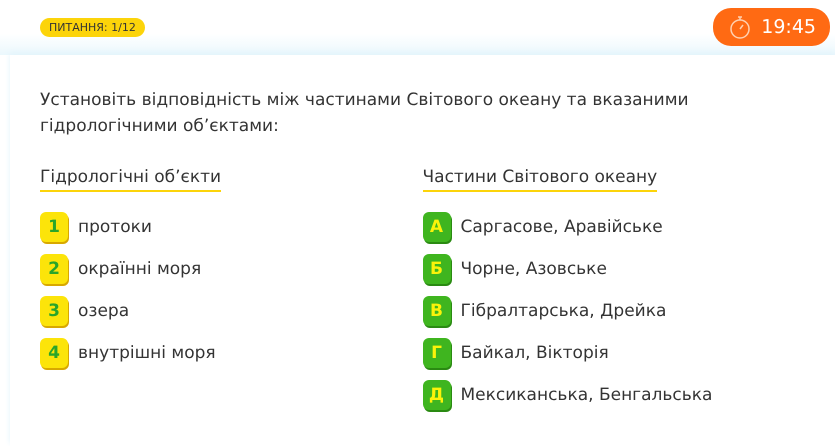 The width and height of the screenshot is (835, 446). Describe the element at coordinates (771, 27) in the screenshot. I see `timer: 19:45` at that location.